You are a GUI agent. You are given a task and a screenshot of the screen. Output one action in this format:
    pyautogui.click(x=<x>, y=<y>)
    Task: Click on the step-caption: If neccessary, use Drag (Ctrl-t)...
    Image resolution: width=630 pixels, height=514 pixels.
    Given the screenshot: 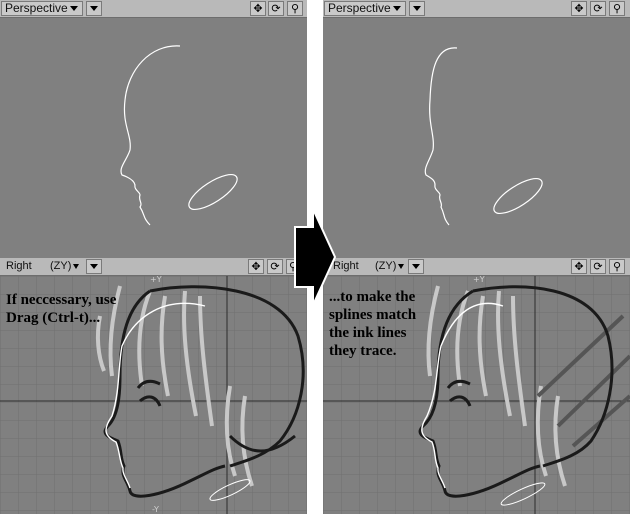 What is the action you would take?
    pyautogui.click(x=61, y=309)
    